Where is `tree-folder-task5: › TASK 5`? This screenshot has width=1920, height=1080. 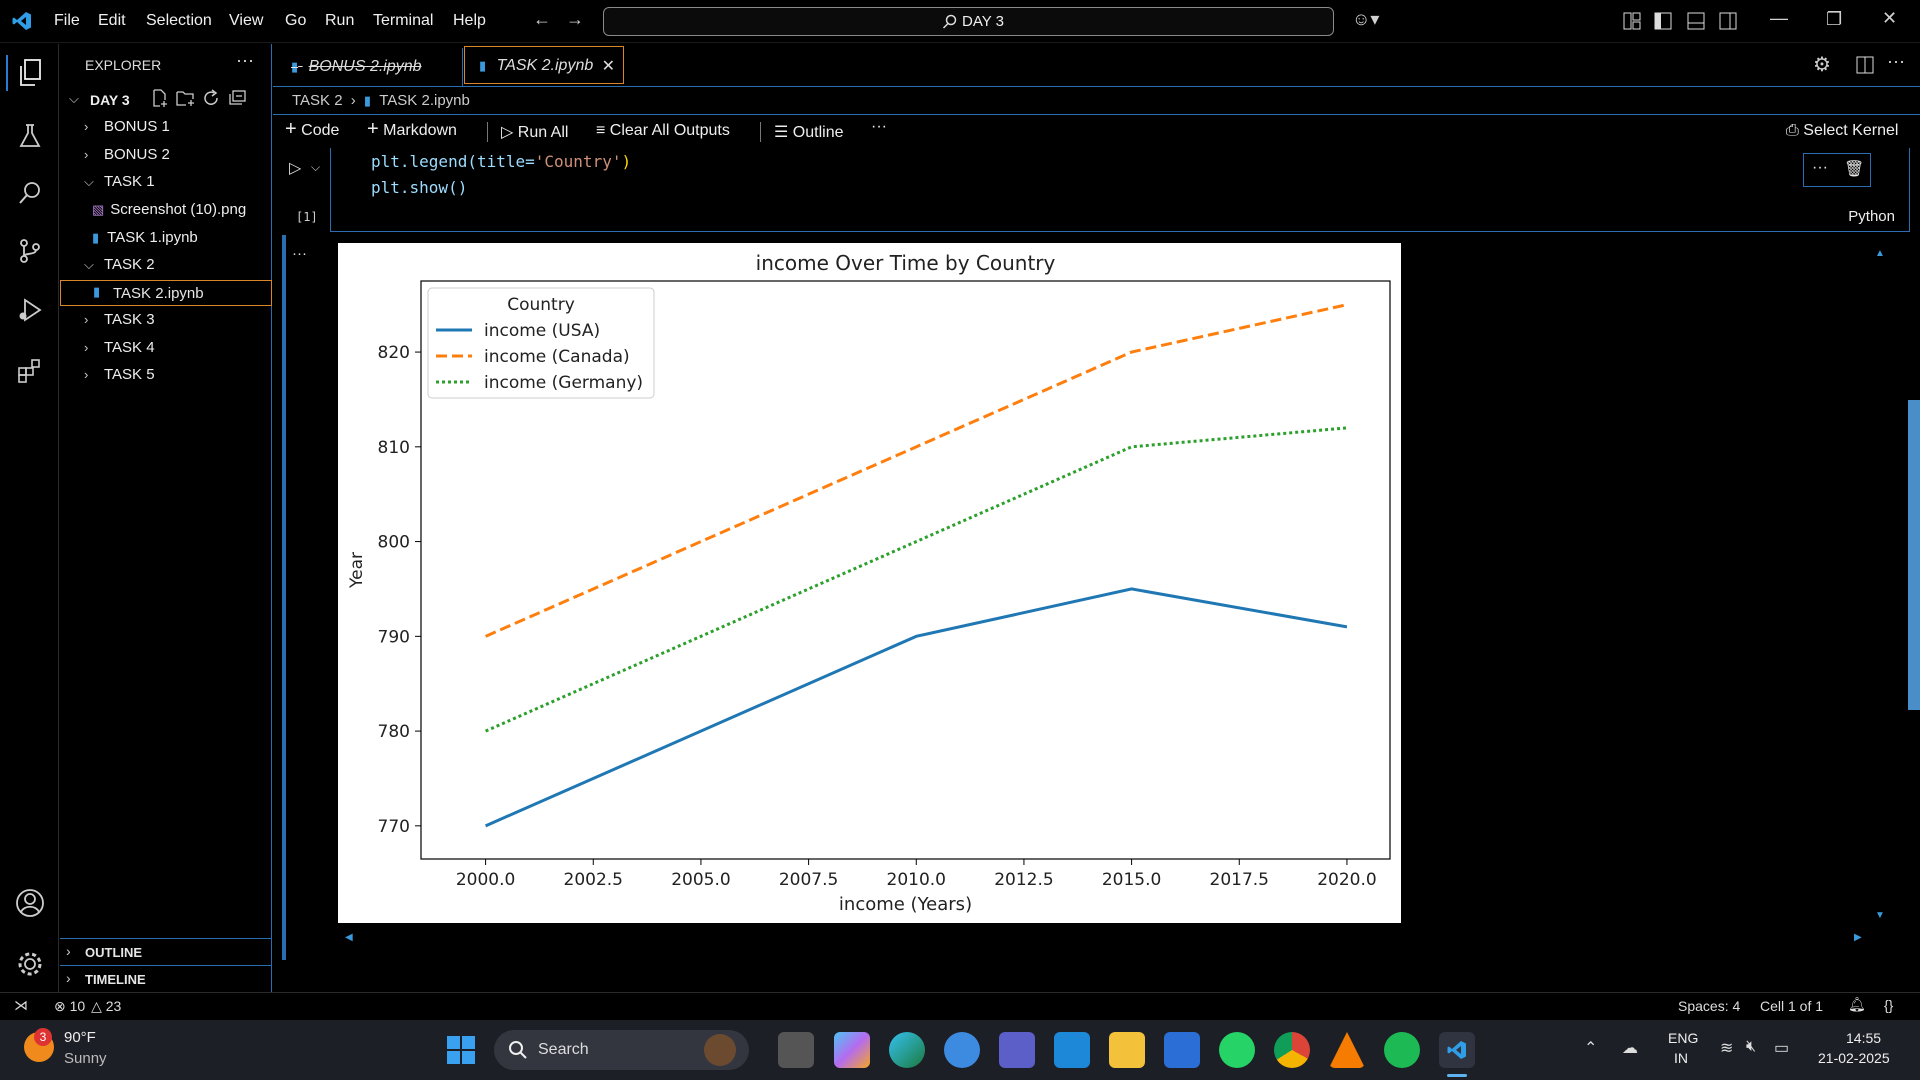 tree-folder-task5: › TASK 5 is located at coordinates (119, 374).